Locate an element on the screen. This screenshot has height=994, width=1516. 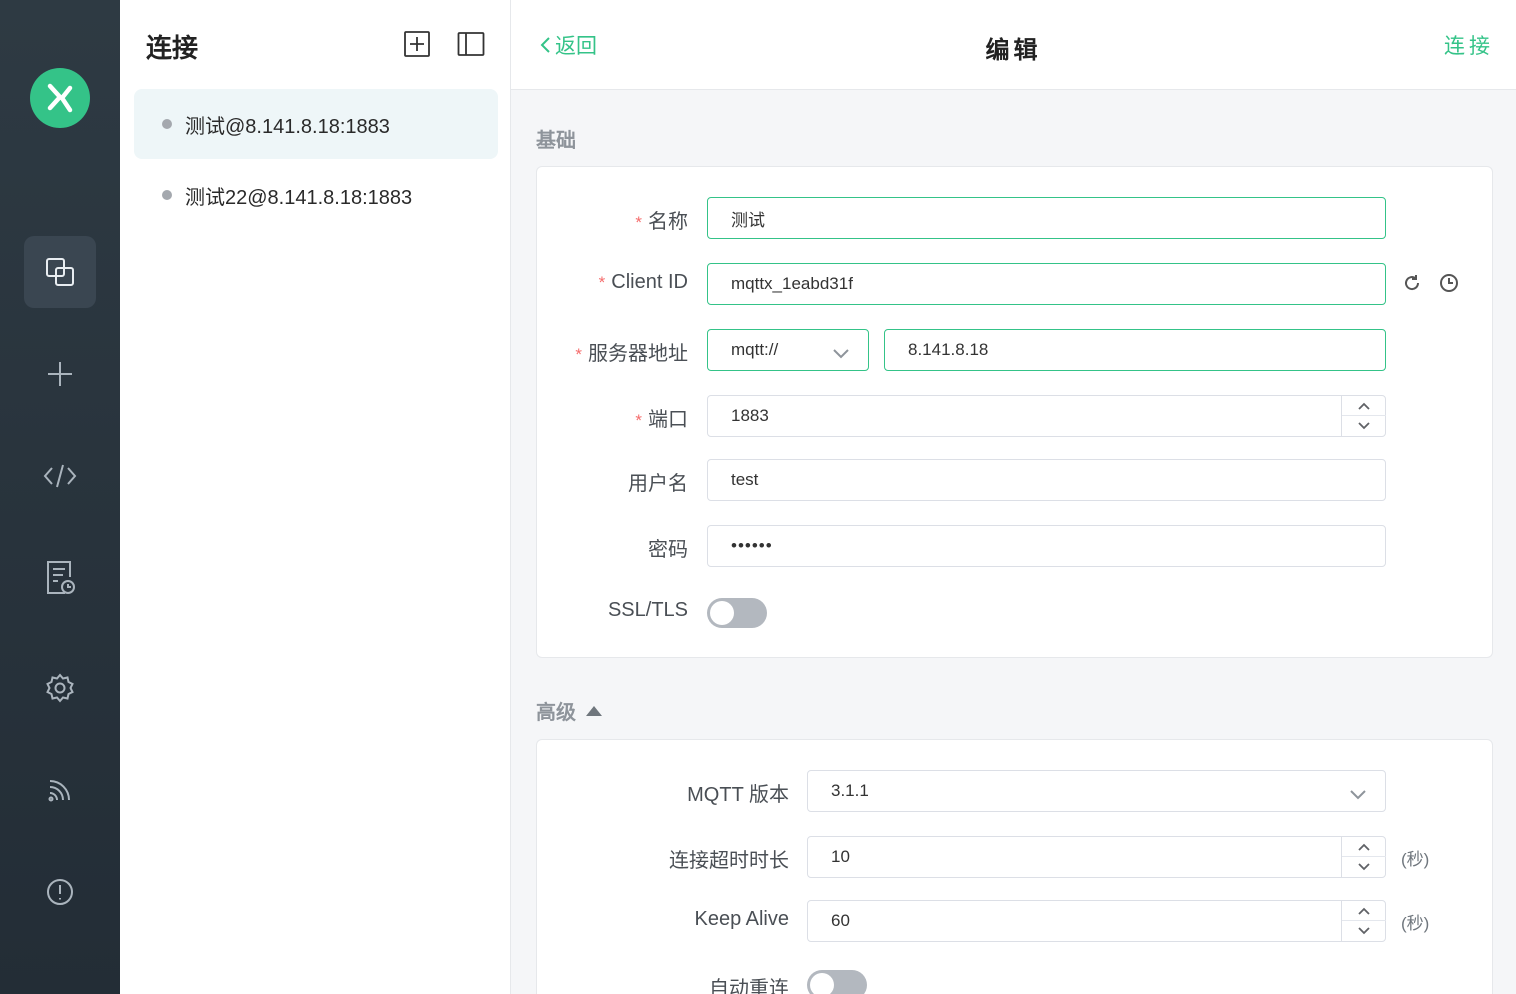
keepalive-stepper is located at coordinates (1363, 921).